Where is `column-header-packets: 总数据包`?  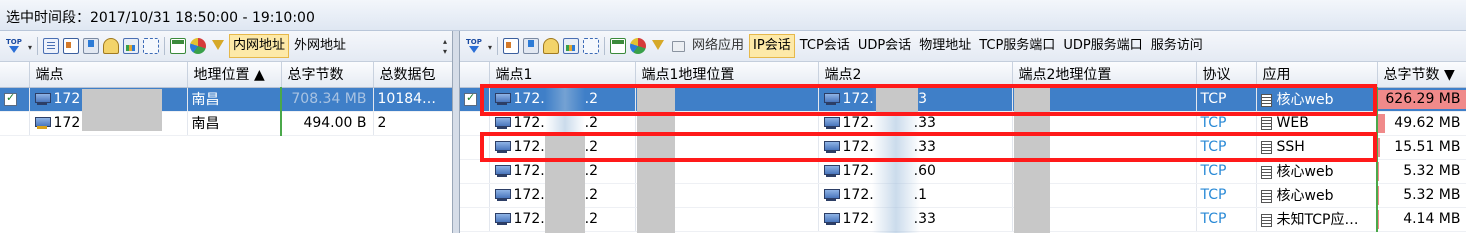
column-header-packets: 总数据包 is located at coordinates (412, 75).